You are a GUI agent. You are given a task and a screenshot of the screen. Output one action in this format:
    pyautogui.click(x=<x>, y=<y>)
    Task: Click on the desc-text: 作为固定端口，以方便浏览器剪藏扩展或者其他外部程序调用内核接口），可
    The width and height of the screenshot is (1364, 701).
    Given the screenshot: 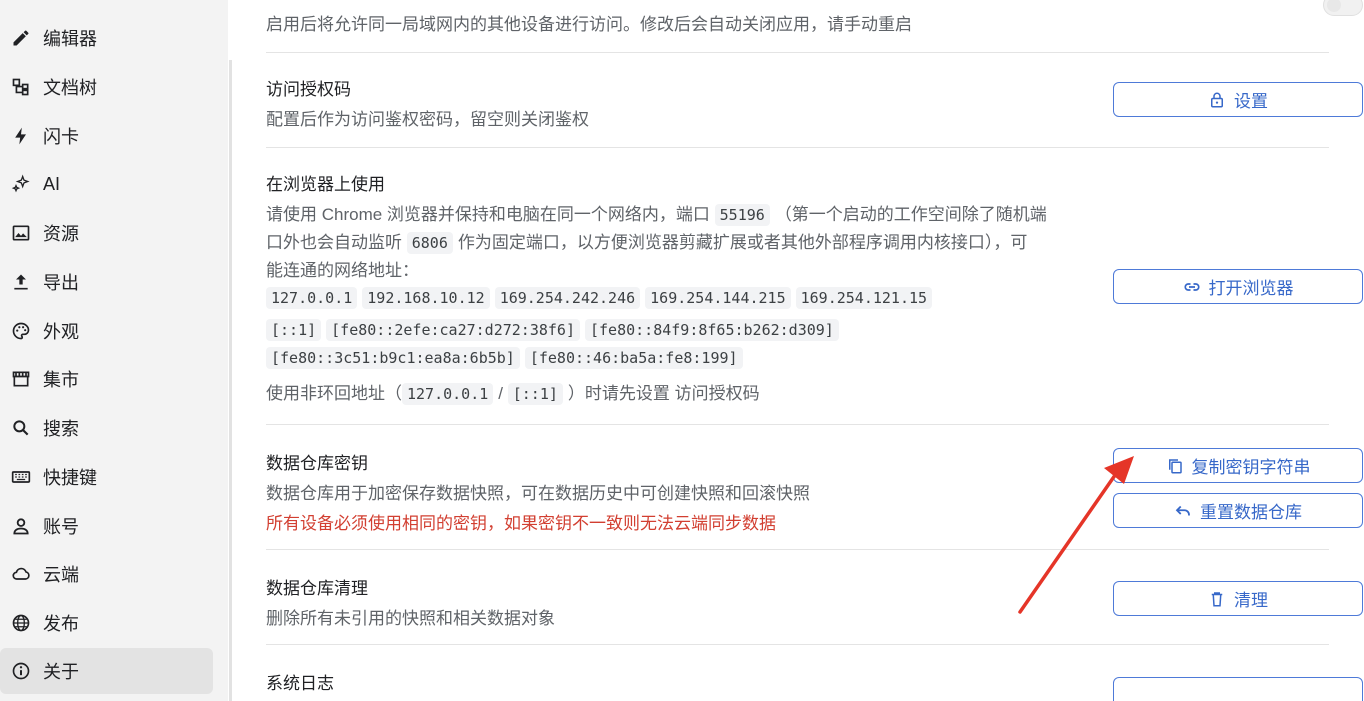 What is the action you would take?
    pyautogui.click(x=742, y=242)
    